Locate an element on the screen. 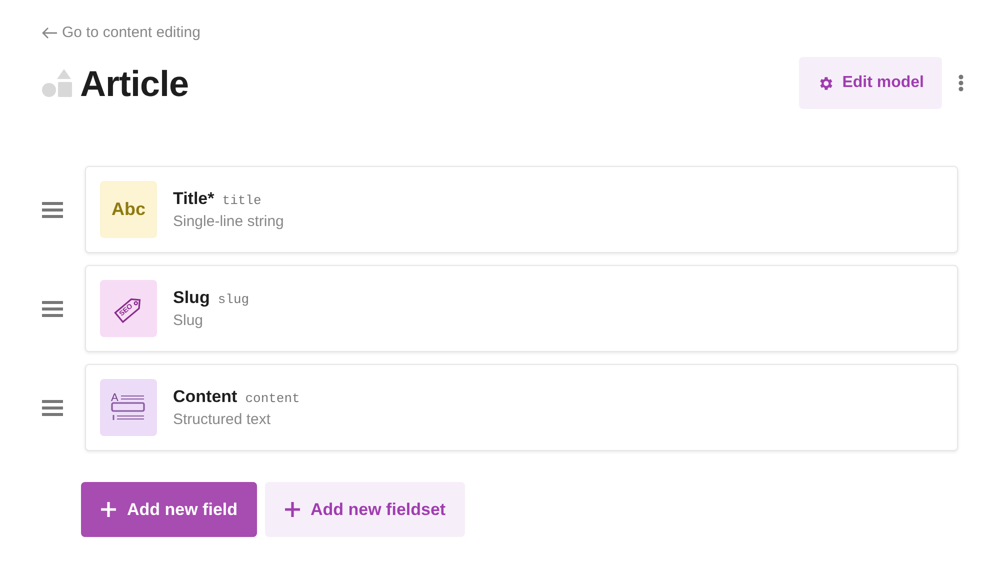 The height and width of the screenshot is (570, 1000). field-label: Slug is located at coordinates (191, 297).